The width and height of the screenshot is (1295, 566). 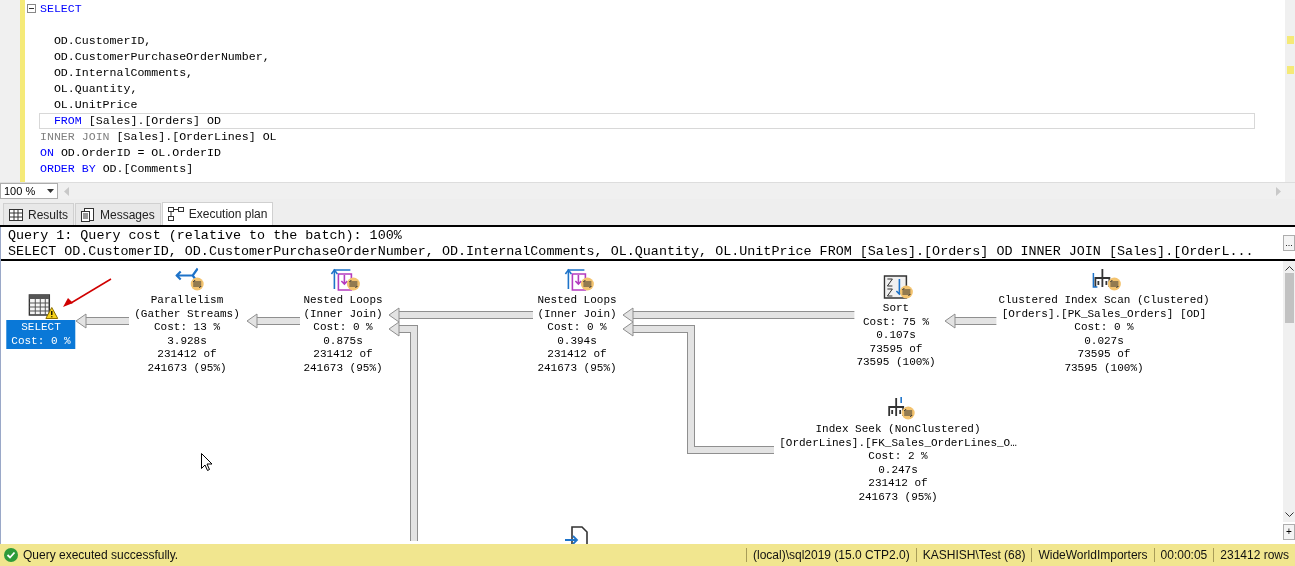 I want to click on plan-icon, so click(x=175, y=214).